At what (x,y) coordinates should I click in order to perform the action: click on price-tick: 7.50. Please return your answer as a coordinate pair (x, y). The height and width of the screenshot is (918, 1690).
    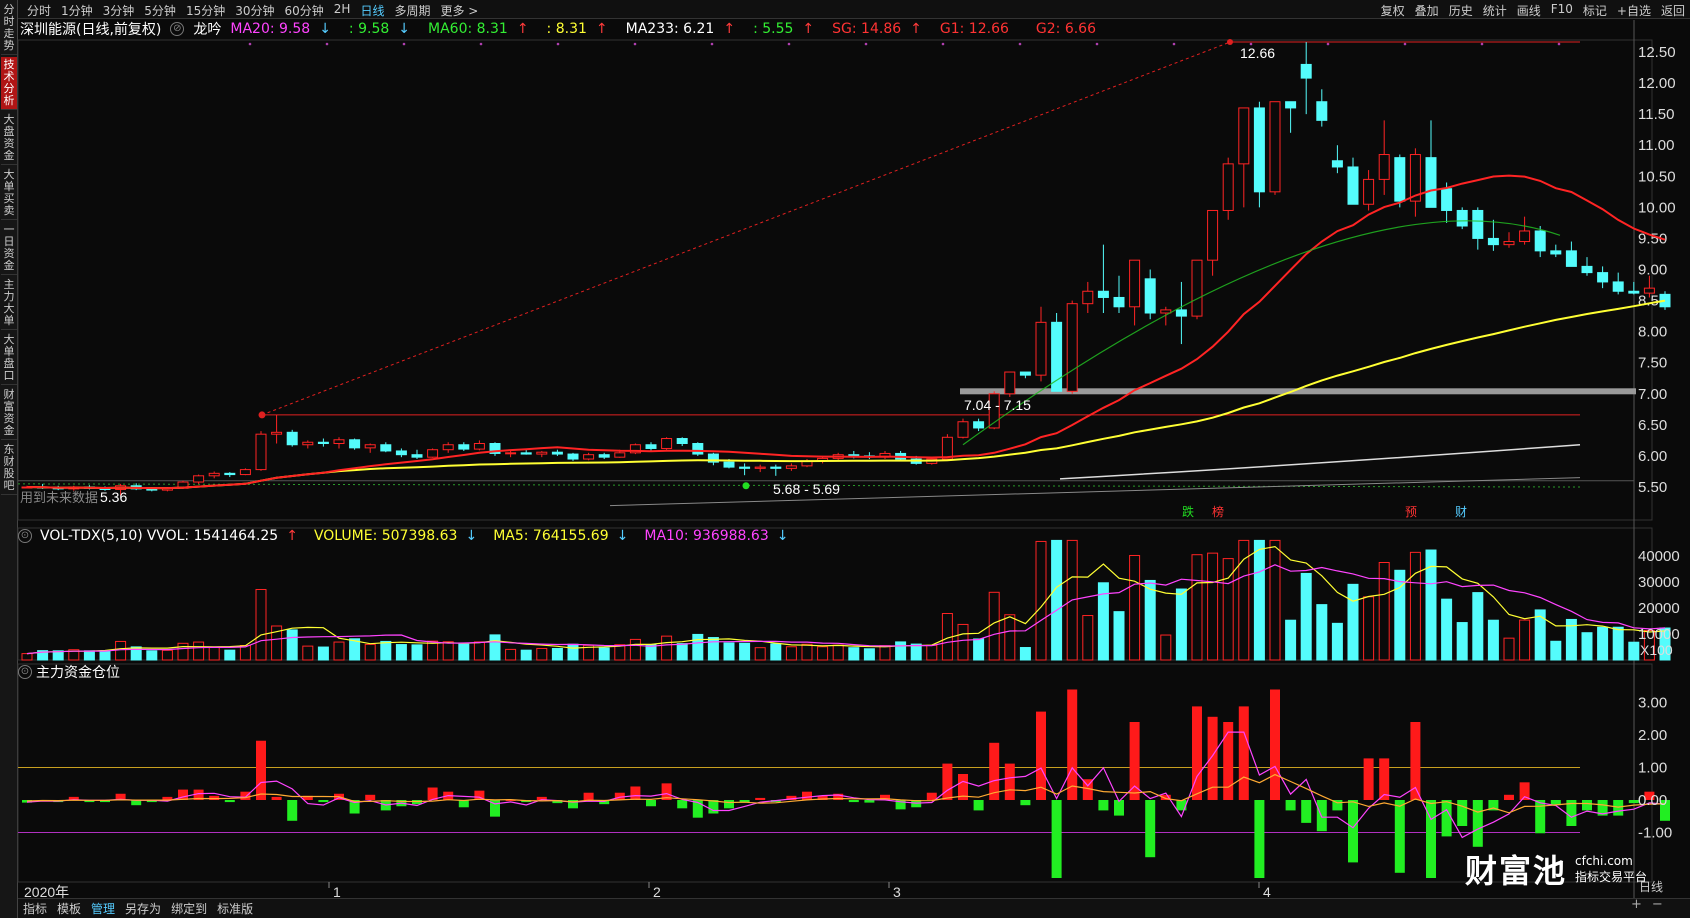
    Looking at the image, I should click on (1652, 363).